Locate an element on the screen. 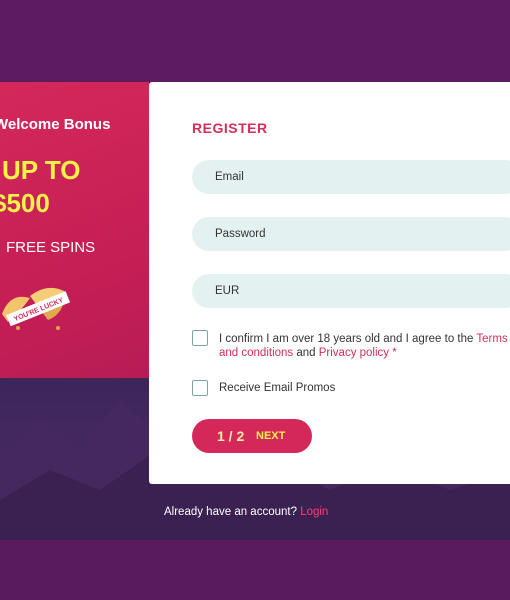 The height and width of the screenshot is (600, 510). account-text: Already have an account? is located at coordinates (230, 512).